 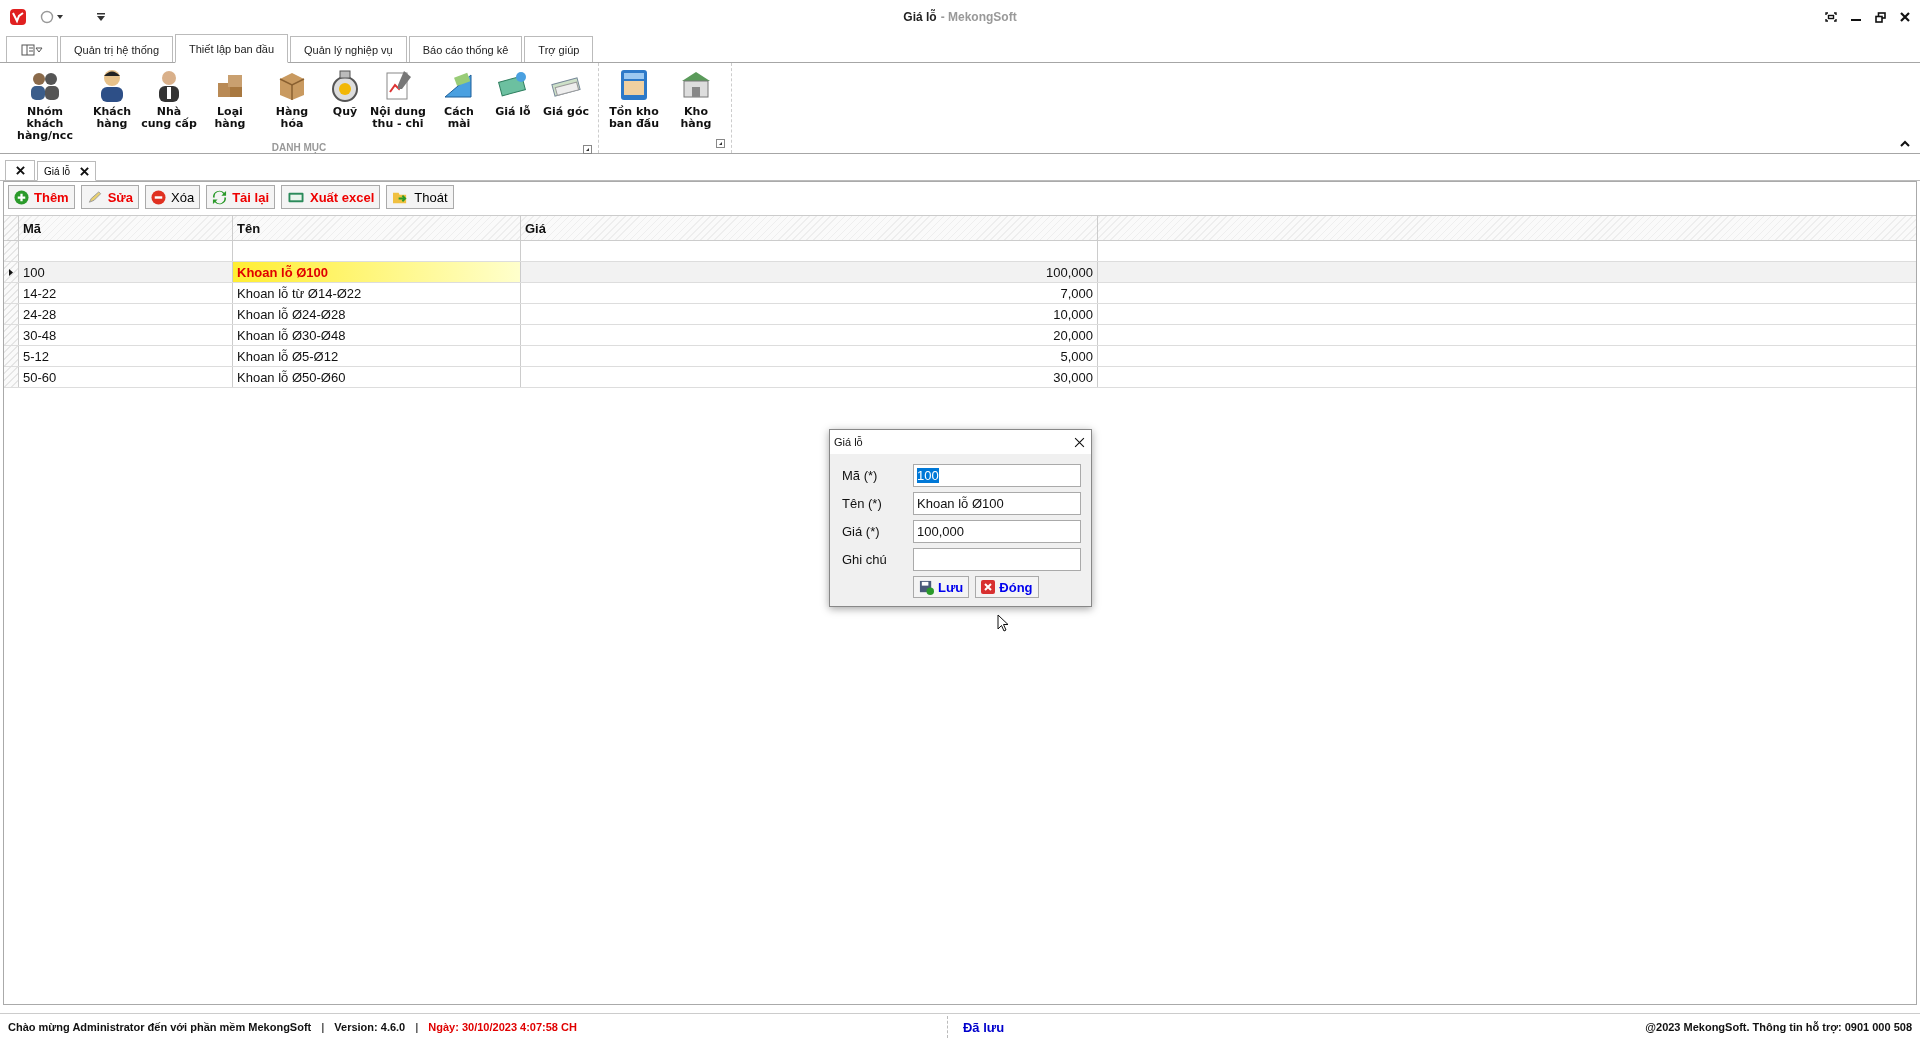 I want to click on window-title: Giá lỗ, so click(x=920, y=17).